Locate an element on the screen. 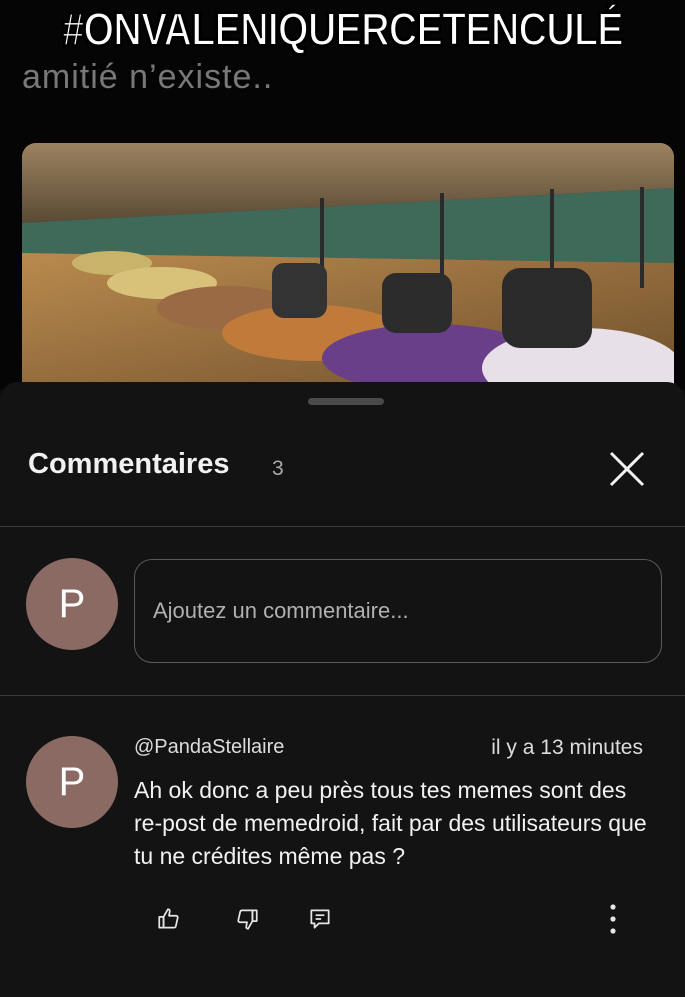  reply-button is located at coordinates (320, 919).